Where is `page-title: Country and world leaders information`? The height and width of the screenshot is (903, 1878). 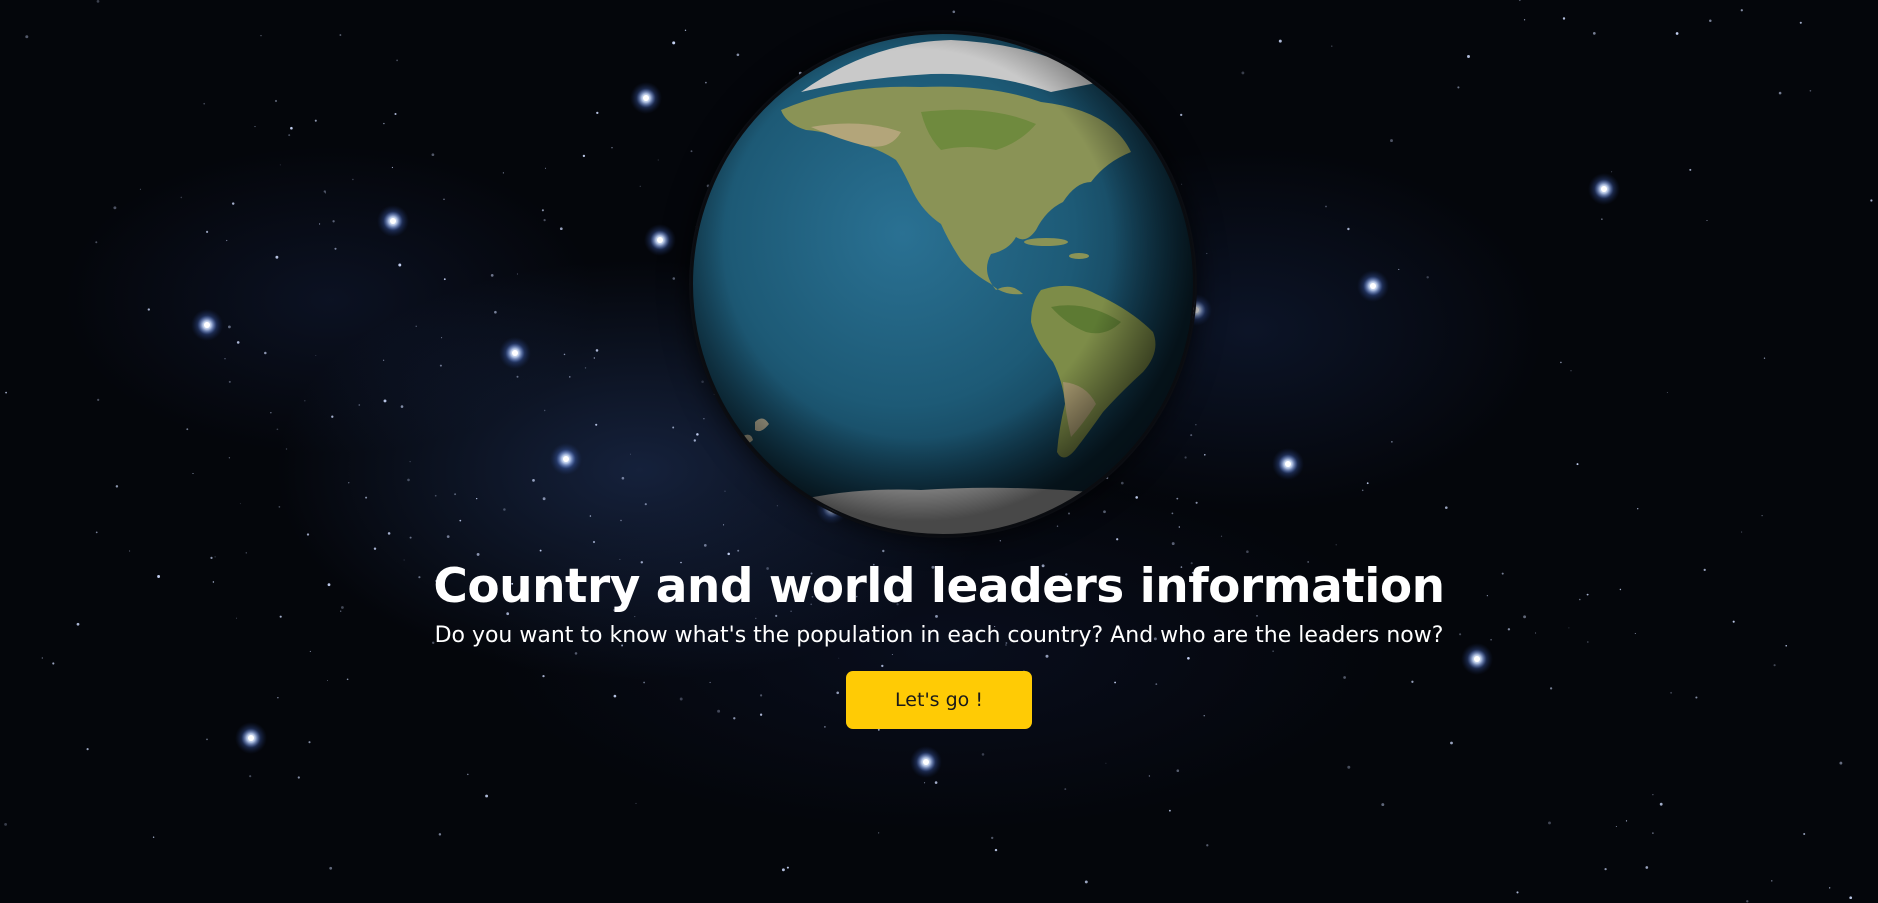
page-title: Country and world leaders information is located at coordinates (939, 586).